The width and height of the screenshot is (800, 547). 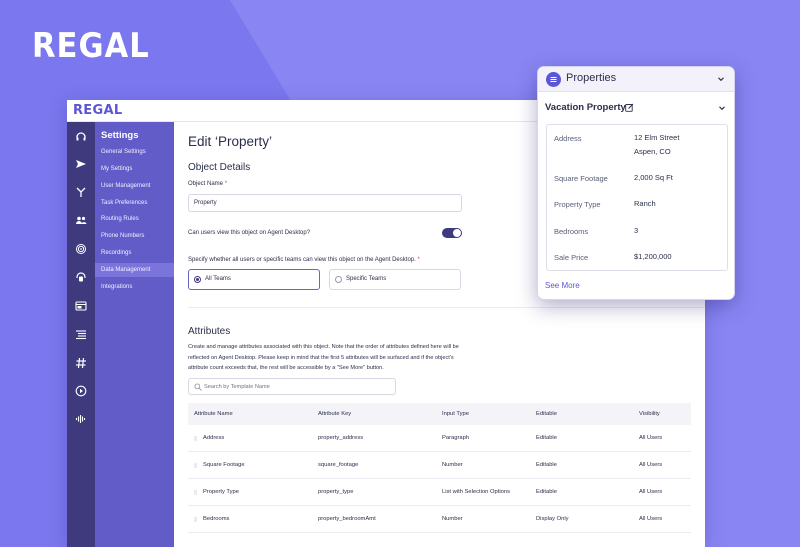 I want to click on page-title: Edit ‘Property’, so click(x=230, y=141).